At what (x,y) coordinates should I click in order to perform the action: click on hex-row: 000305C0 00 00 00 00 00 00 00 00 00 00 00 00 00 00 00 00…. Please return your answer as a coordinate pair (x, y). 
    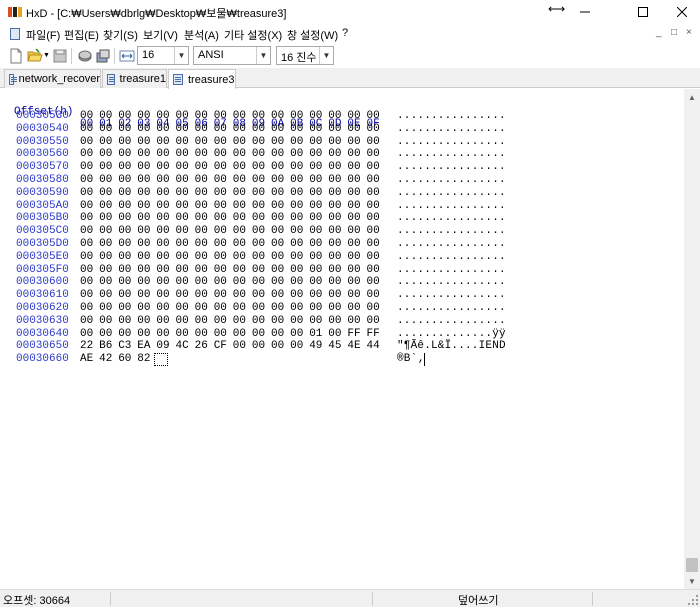
    Looking at the image, I should click on (342, 231).